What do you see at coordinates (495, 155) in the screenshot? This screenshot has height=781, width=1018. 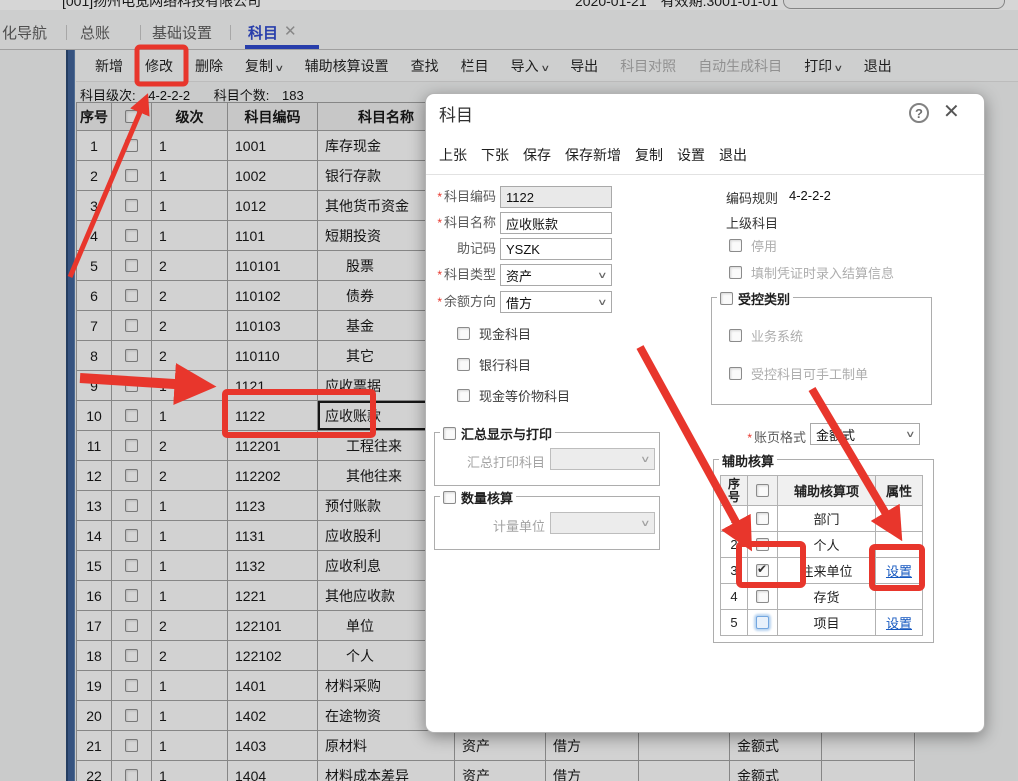 I see `dialog-menu-item: 下张` at bounding box center [495, 155].